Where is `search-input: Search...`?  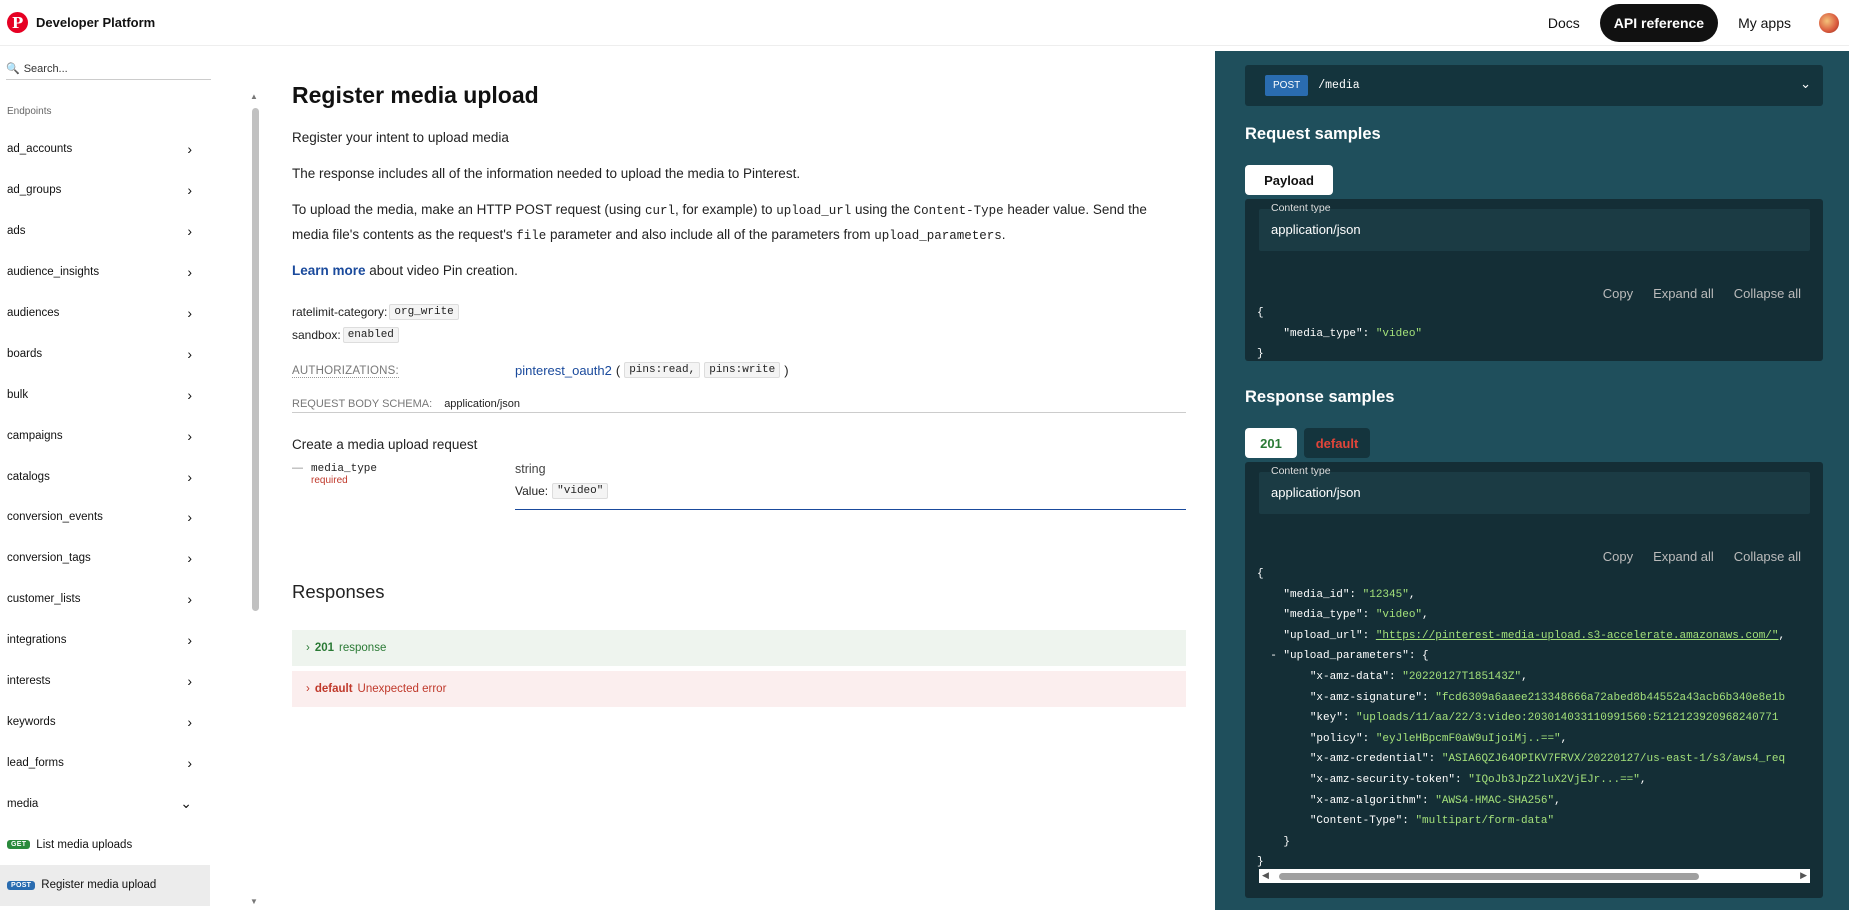 search-input: Search... is located at coordinates (46, 69).